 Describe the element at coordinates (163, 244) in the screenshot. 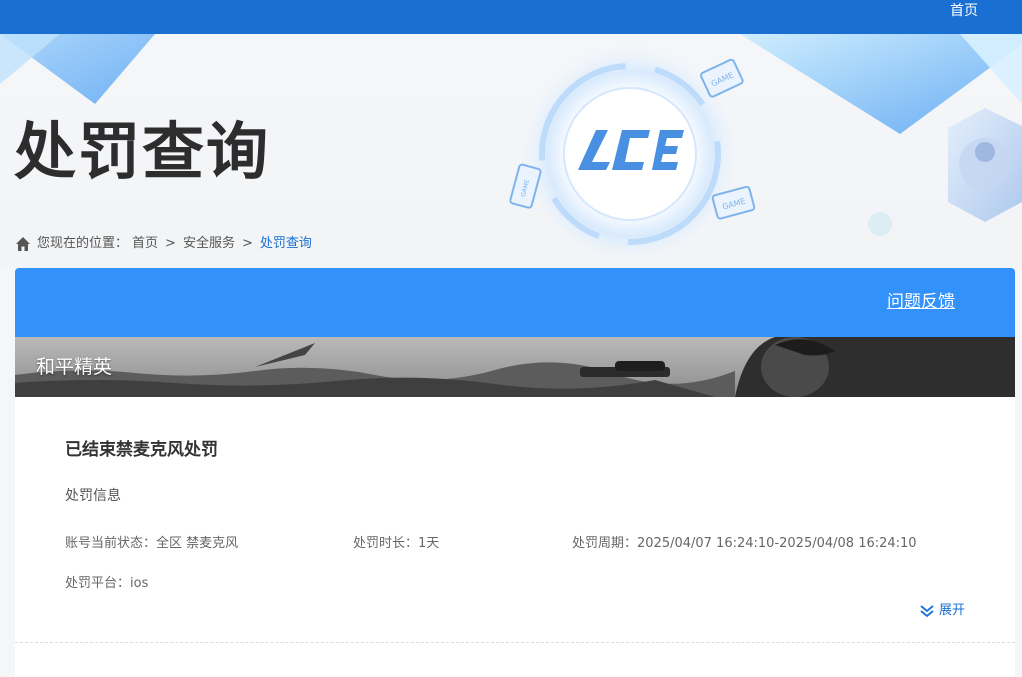

I see `breadcrumb: 您现在的位置： 首页 > 安全服务 > 处罚查询` at that location.